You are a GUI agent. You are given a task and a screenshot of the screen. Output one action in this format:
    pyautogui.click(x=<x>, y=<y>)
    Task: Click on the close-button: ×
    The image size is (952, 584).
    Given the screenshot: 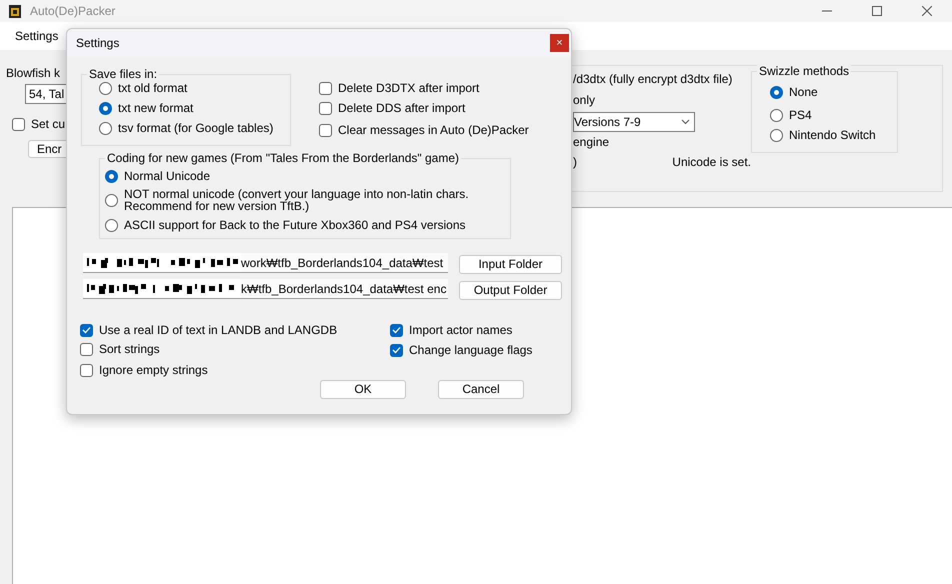 What is the action you would take?
    pyautogui.click(x=559, y=43)
    